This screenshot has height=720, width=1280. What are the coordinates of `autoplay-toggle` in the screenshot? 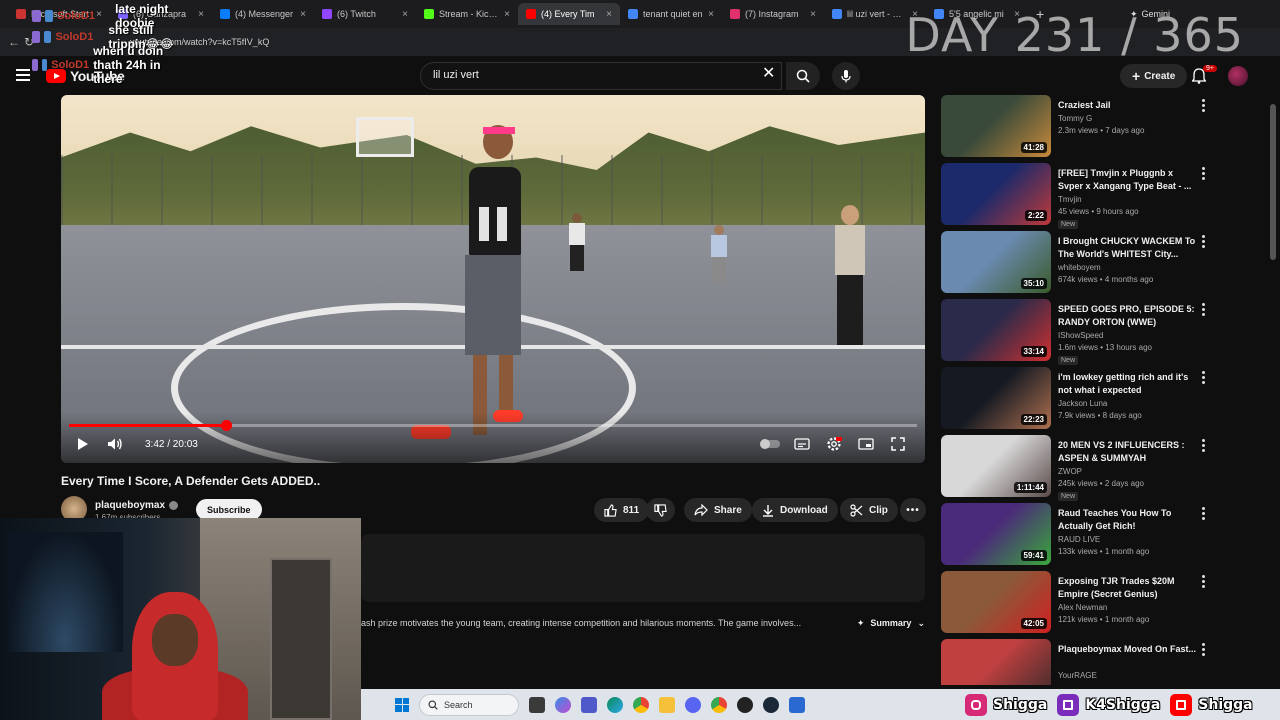 It's located at (770, 444).